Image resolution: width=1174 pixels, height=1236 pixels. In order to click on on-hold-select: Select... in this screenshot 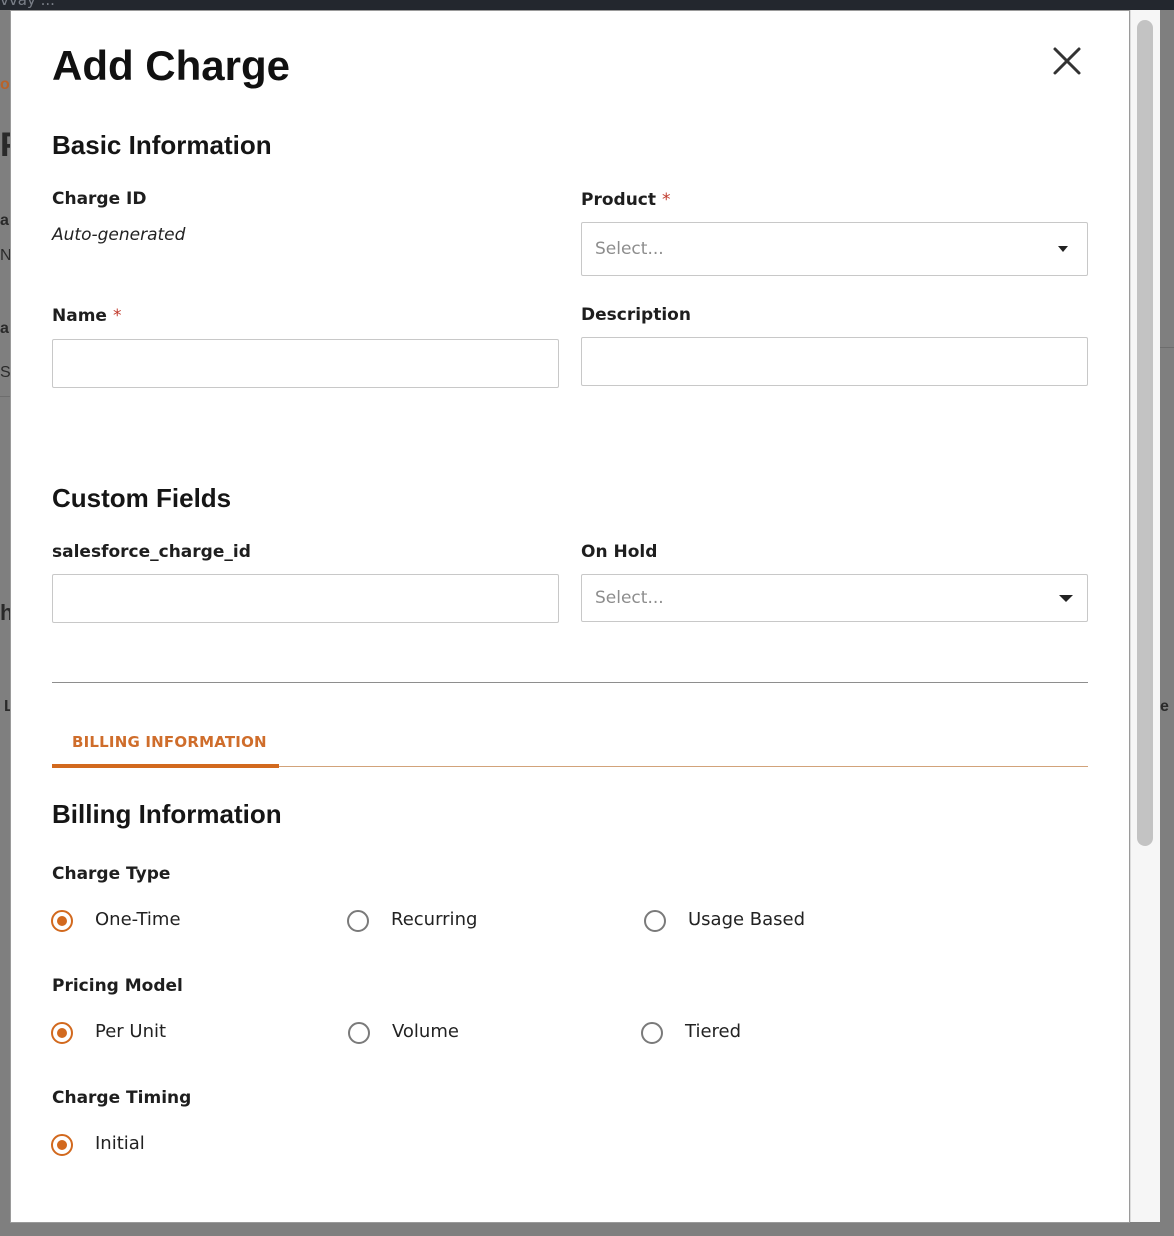, I will do `click(834, 598)`.